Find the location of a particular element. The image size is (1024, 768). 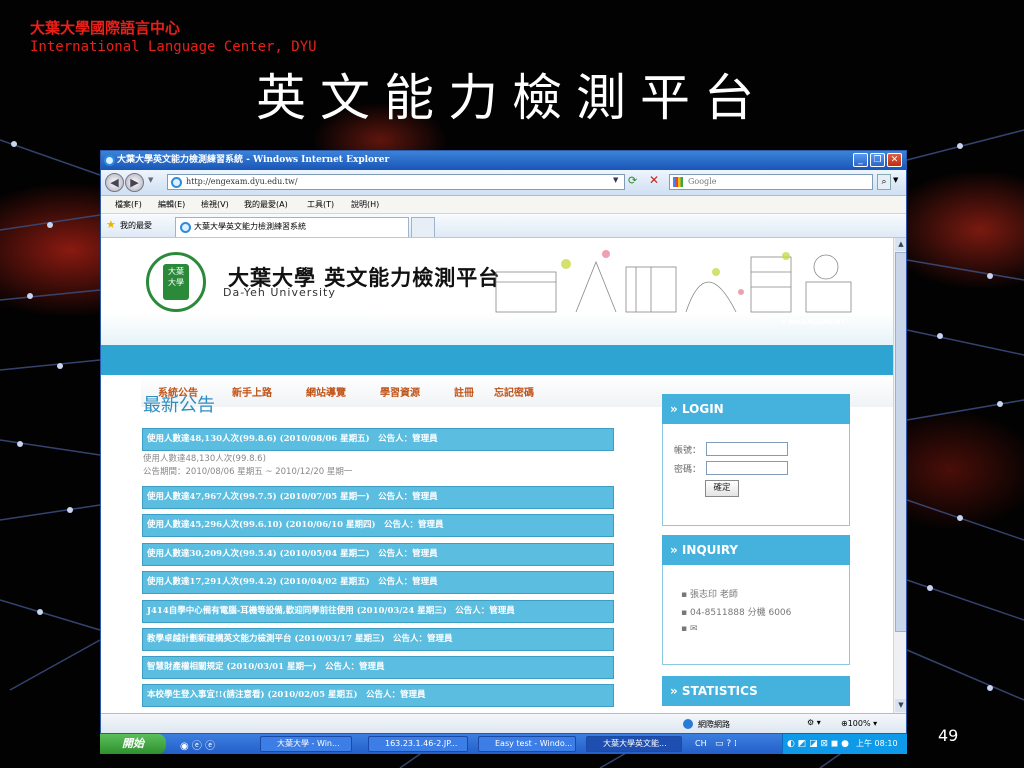

start-button: 開始 is located at coordinates (133, 744).